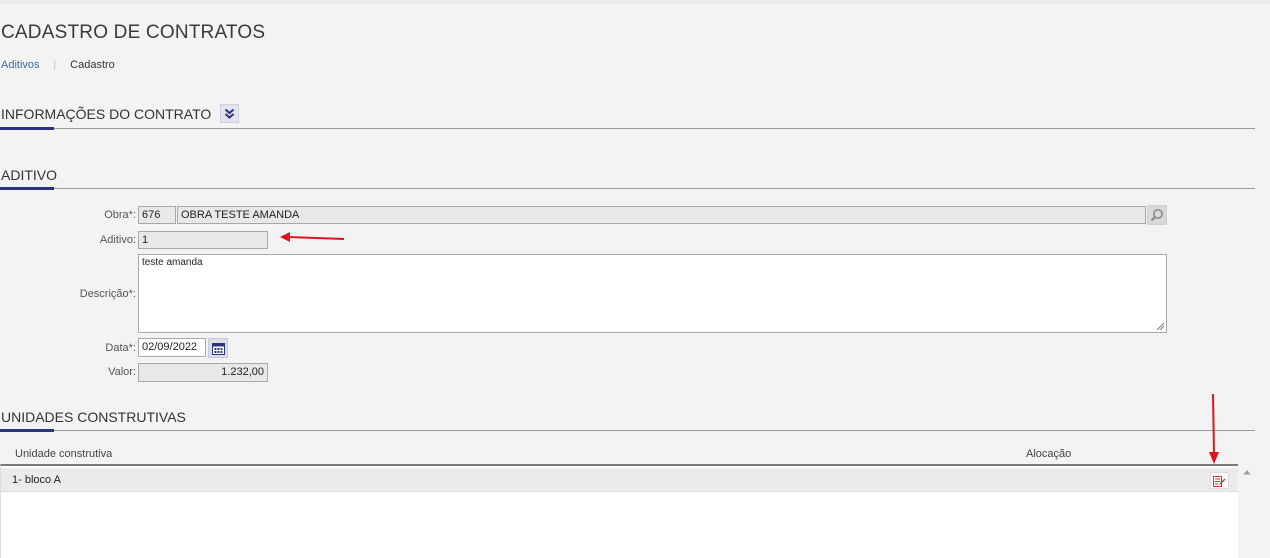 The width and height of the screenshot is (1270, 558). Describe the element at coordinates (627, 417) in the screenshot. I see `section-units: UNIDADES CONSTRUTIVAS` at that location.